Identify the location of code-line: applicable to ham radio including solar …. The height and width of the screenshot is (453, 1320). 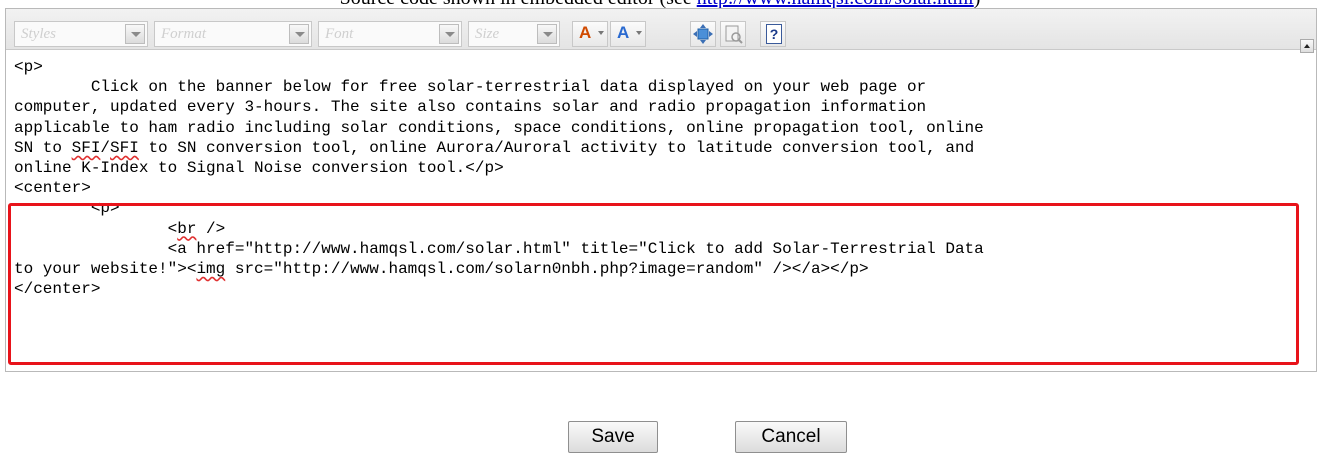
(499, 127).